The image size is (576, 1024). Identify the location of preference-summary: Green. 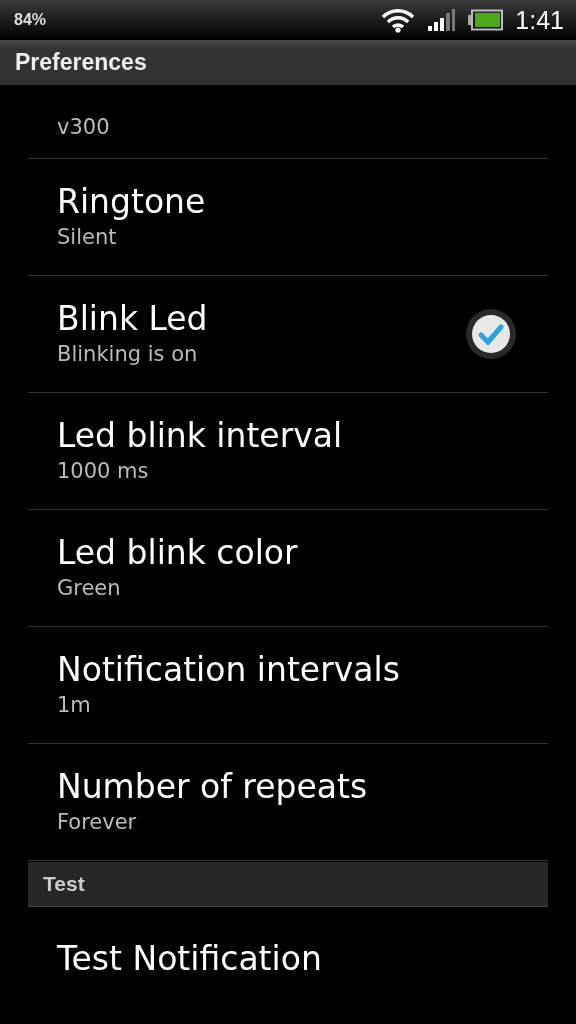
(89, 588).